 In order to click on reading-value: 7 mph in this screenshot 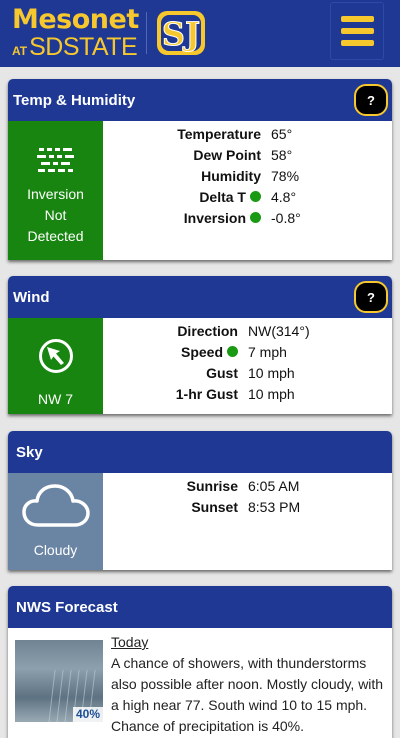, I will do `click(267, 351)`.